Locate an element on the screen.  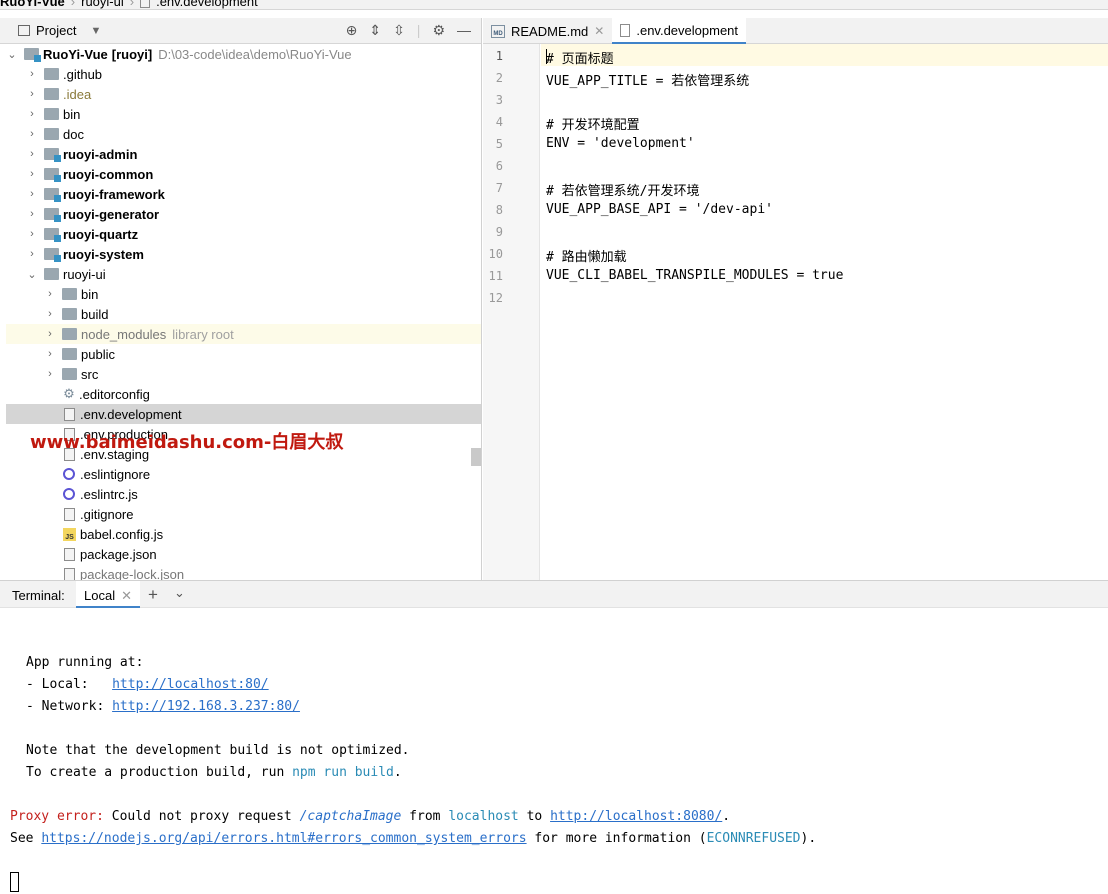
project-view-icon is located at coordinates (24, 30).